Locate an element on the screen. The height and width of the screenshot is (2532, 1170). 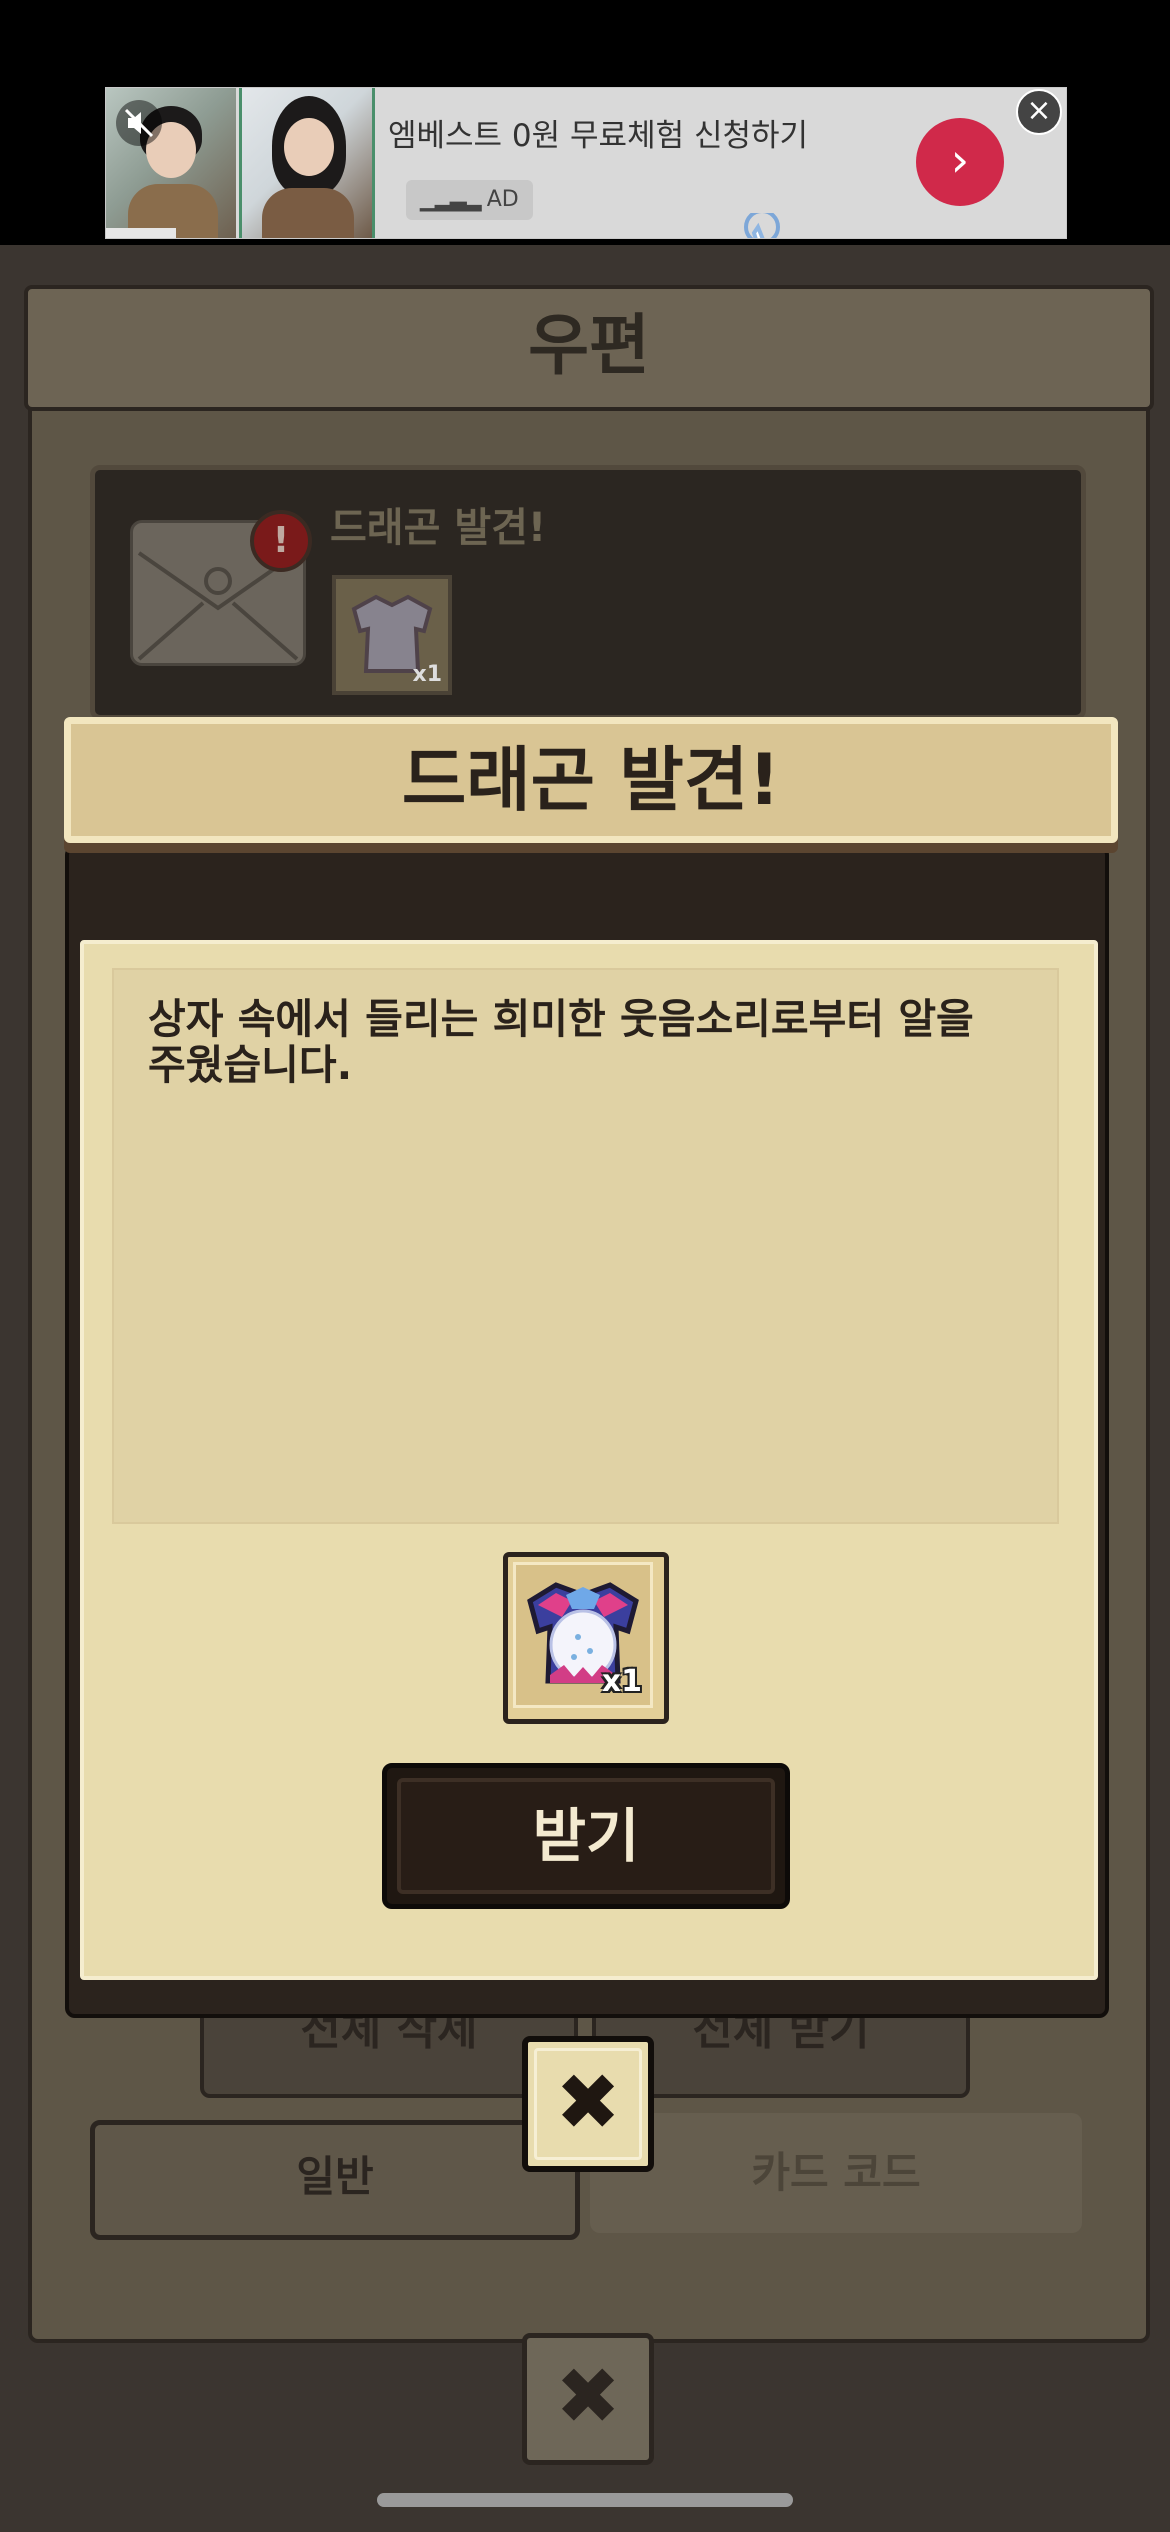
mail-header: 우편 is located at coordinates (589, 348).